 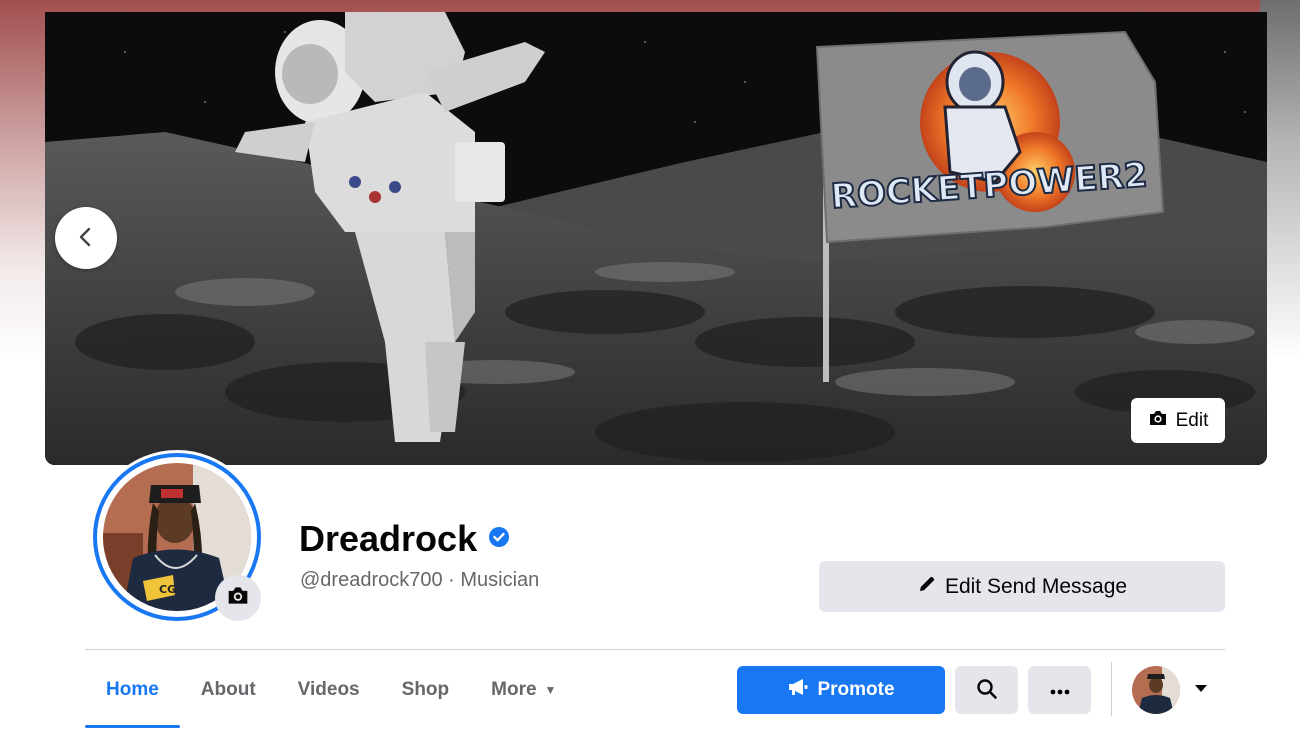 I want to click on tab-home: Home, so click(x=132, y=690).